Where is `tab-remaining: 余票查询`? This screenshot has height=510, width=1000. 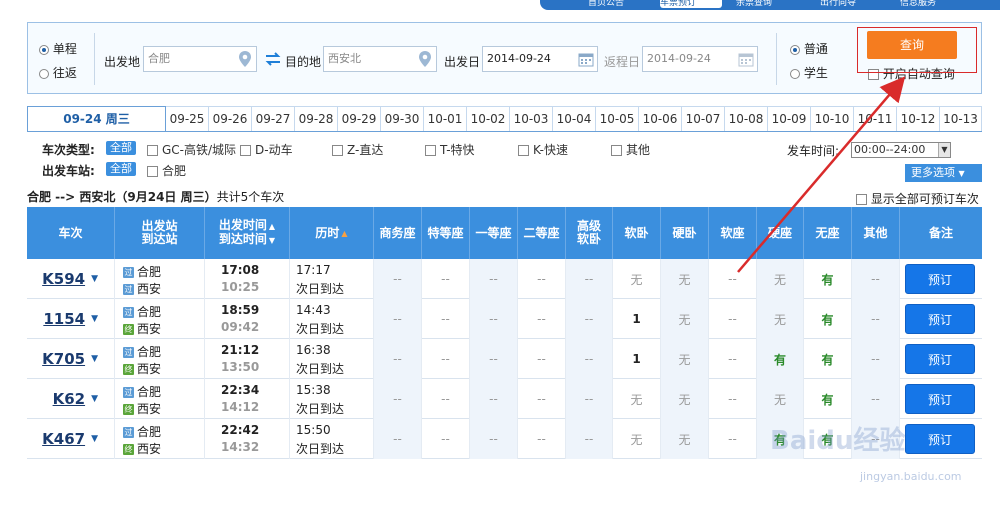
tab-remaining: 余票查询 is located at coordinates (766, 4).